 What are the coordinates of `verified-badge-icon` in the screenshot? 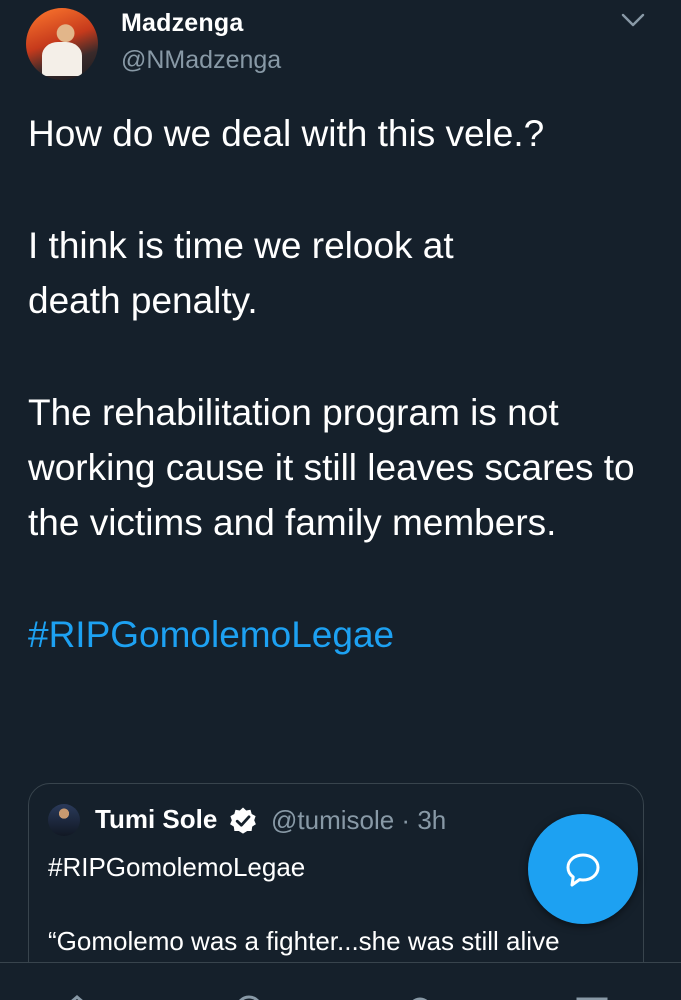 It's located at (243, 820).